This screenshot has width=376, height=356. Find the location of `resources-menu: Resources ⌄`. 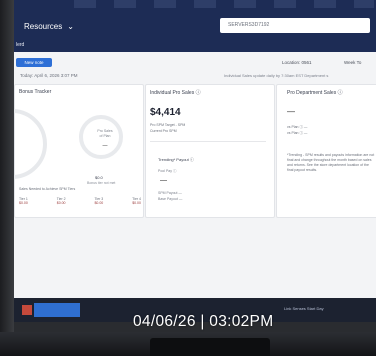

resources-menu: Resources ⌄ is located at coordinates (49, 26).